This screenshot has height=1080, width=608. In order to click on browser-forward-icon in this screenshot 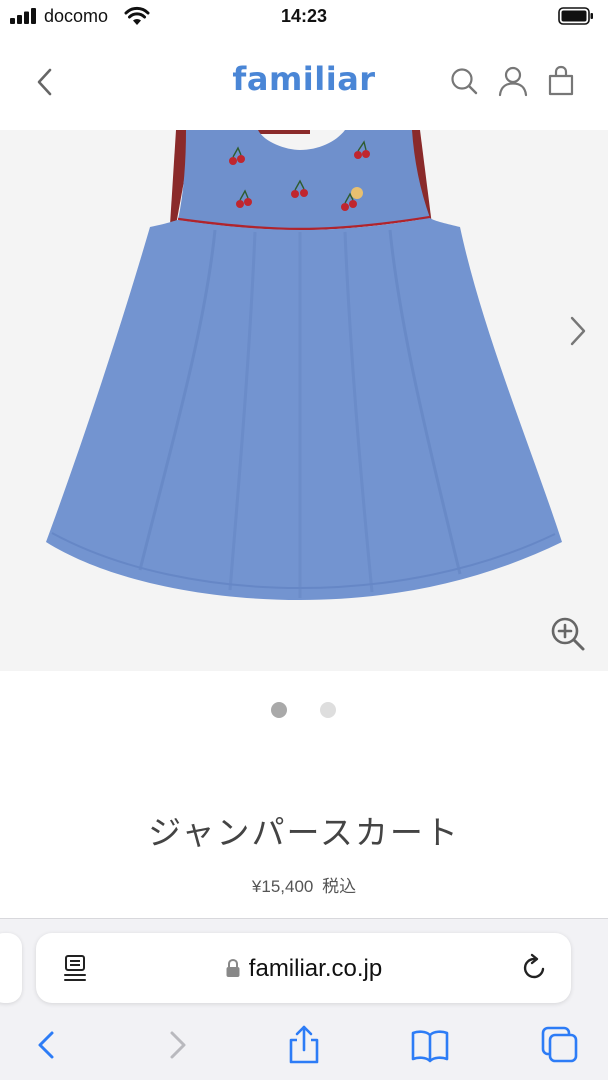, I will do `click(178, 1045)`.